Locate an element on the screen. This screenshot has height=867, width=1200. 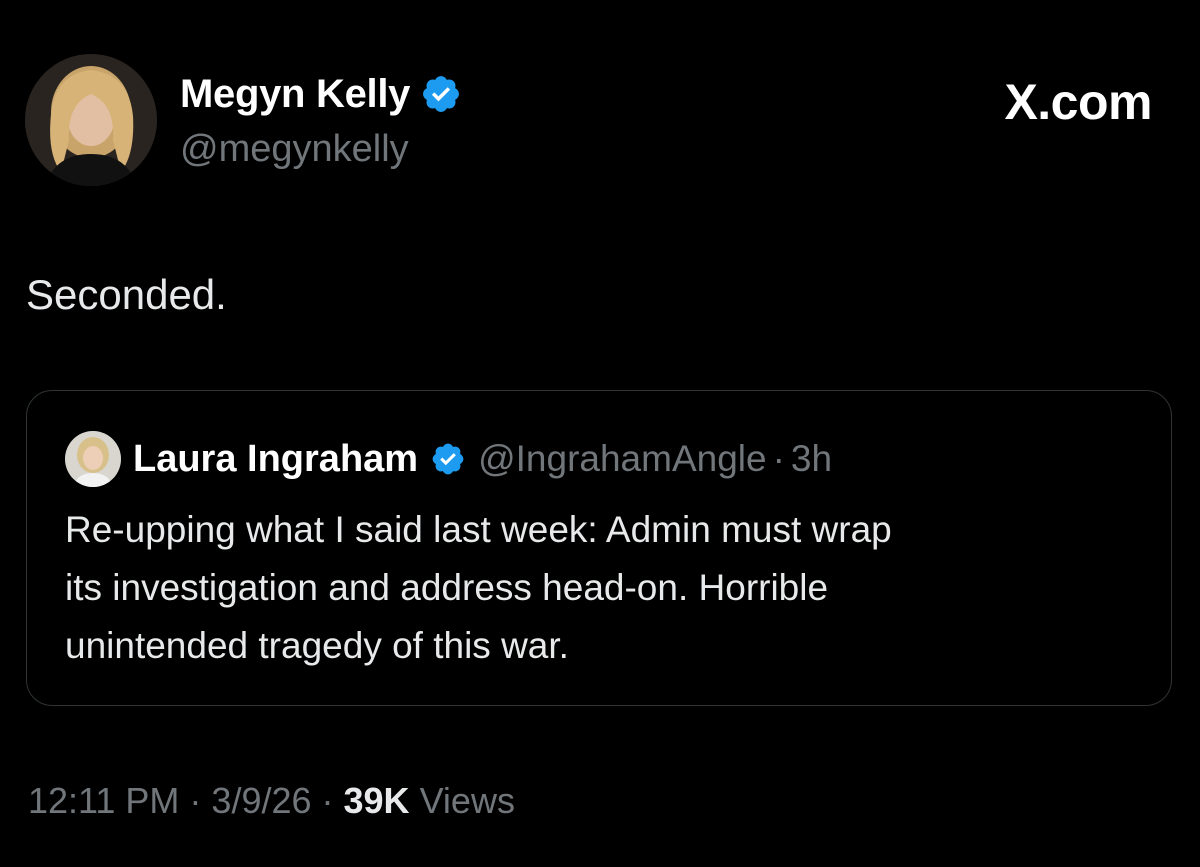
author-avatar-image is located at coordinates (91, 120).